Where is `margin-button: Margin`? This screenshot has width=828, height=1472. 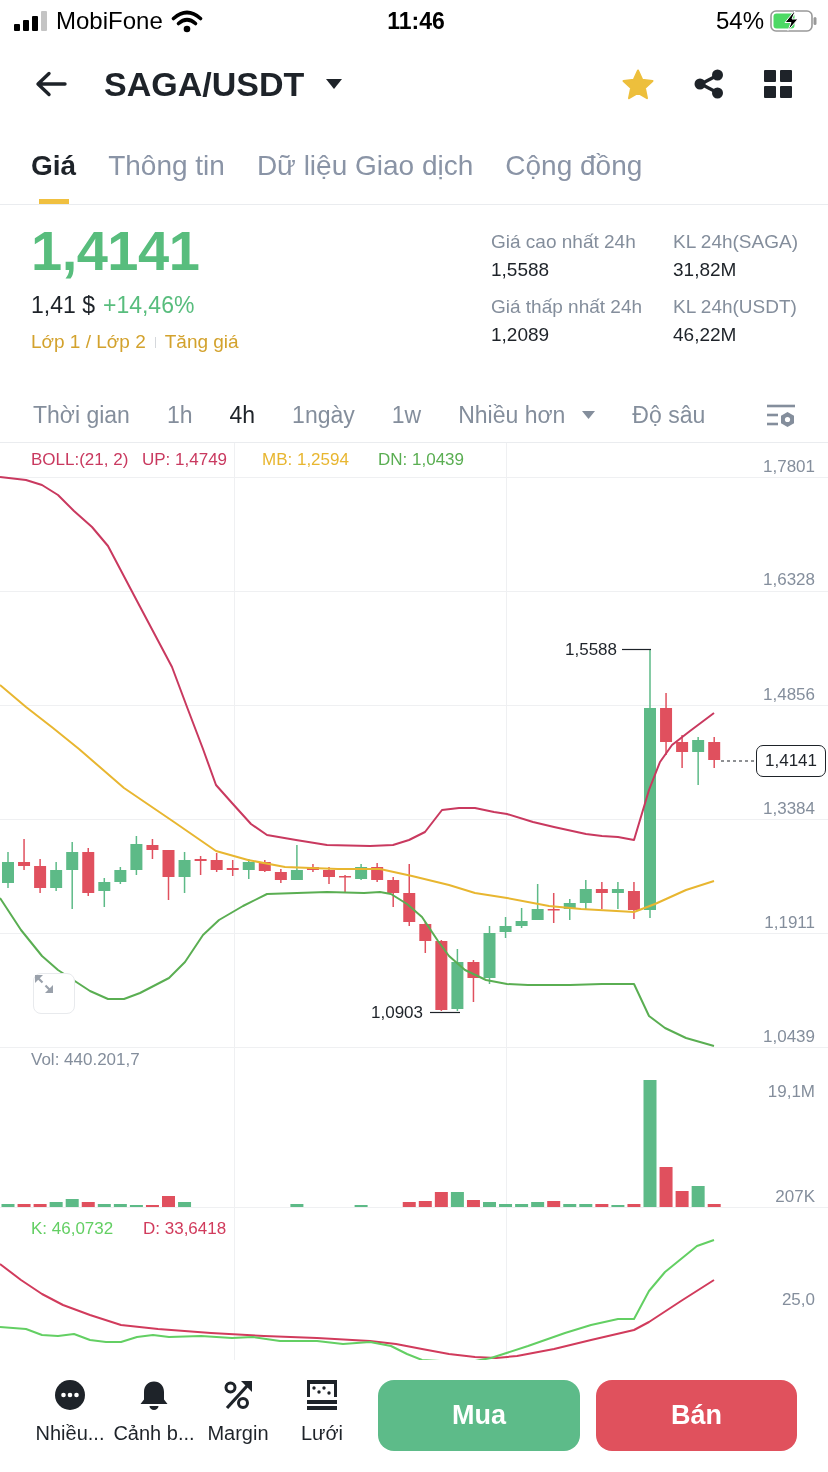
margin-button: Margin is located at coordinates (238, 1412).